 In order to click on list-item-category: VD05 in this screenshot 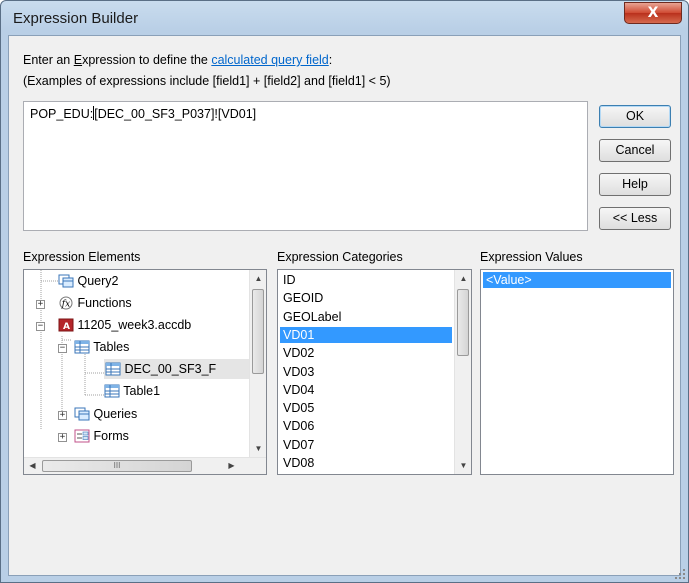, I will do `click(366, 408)`.